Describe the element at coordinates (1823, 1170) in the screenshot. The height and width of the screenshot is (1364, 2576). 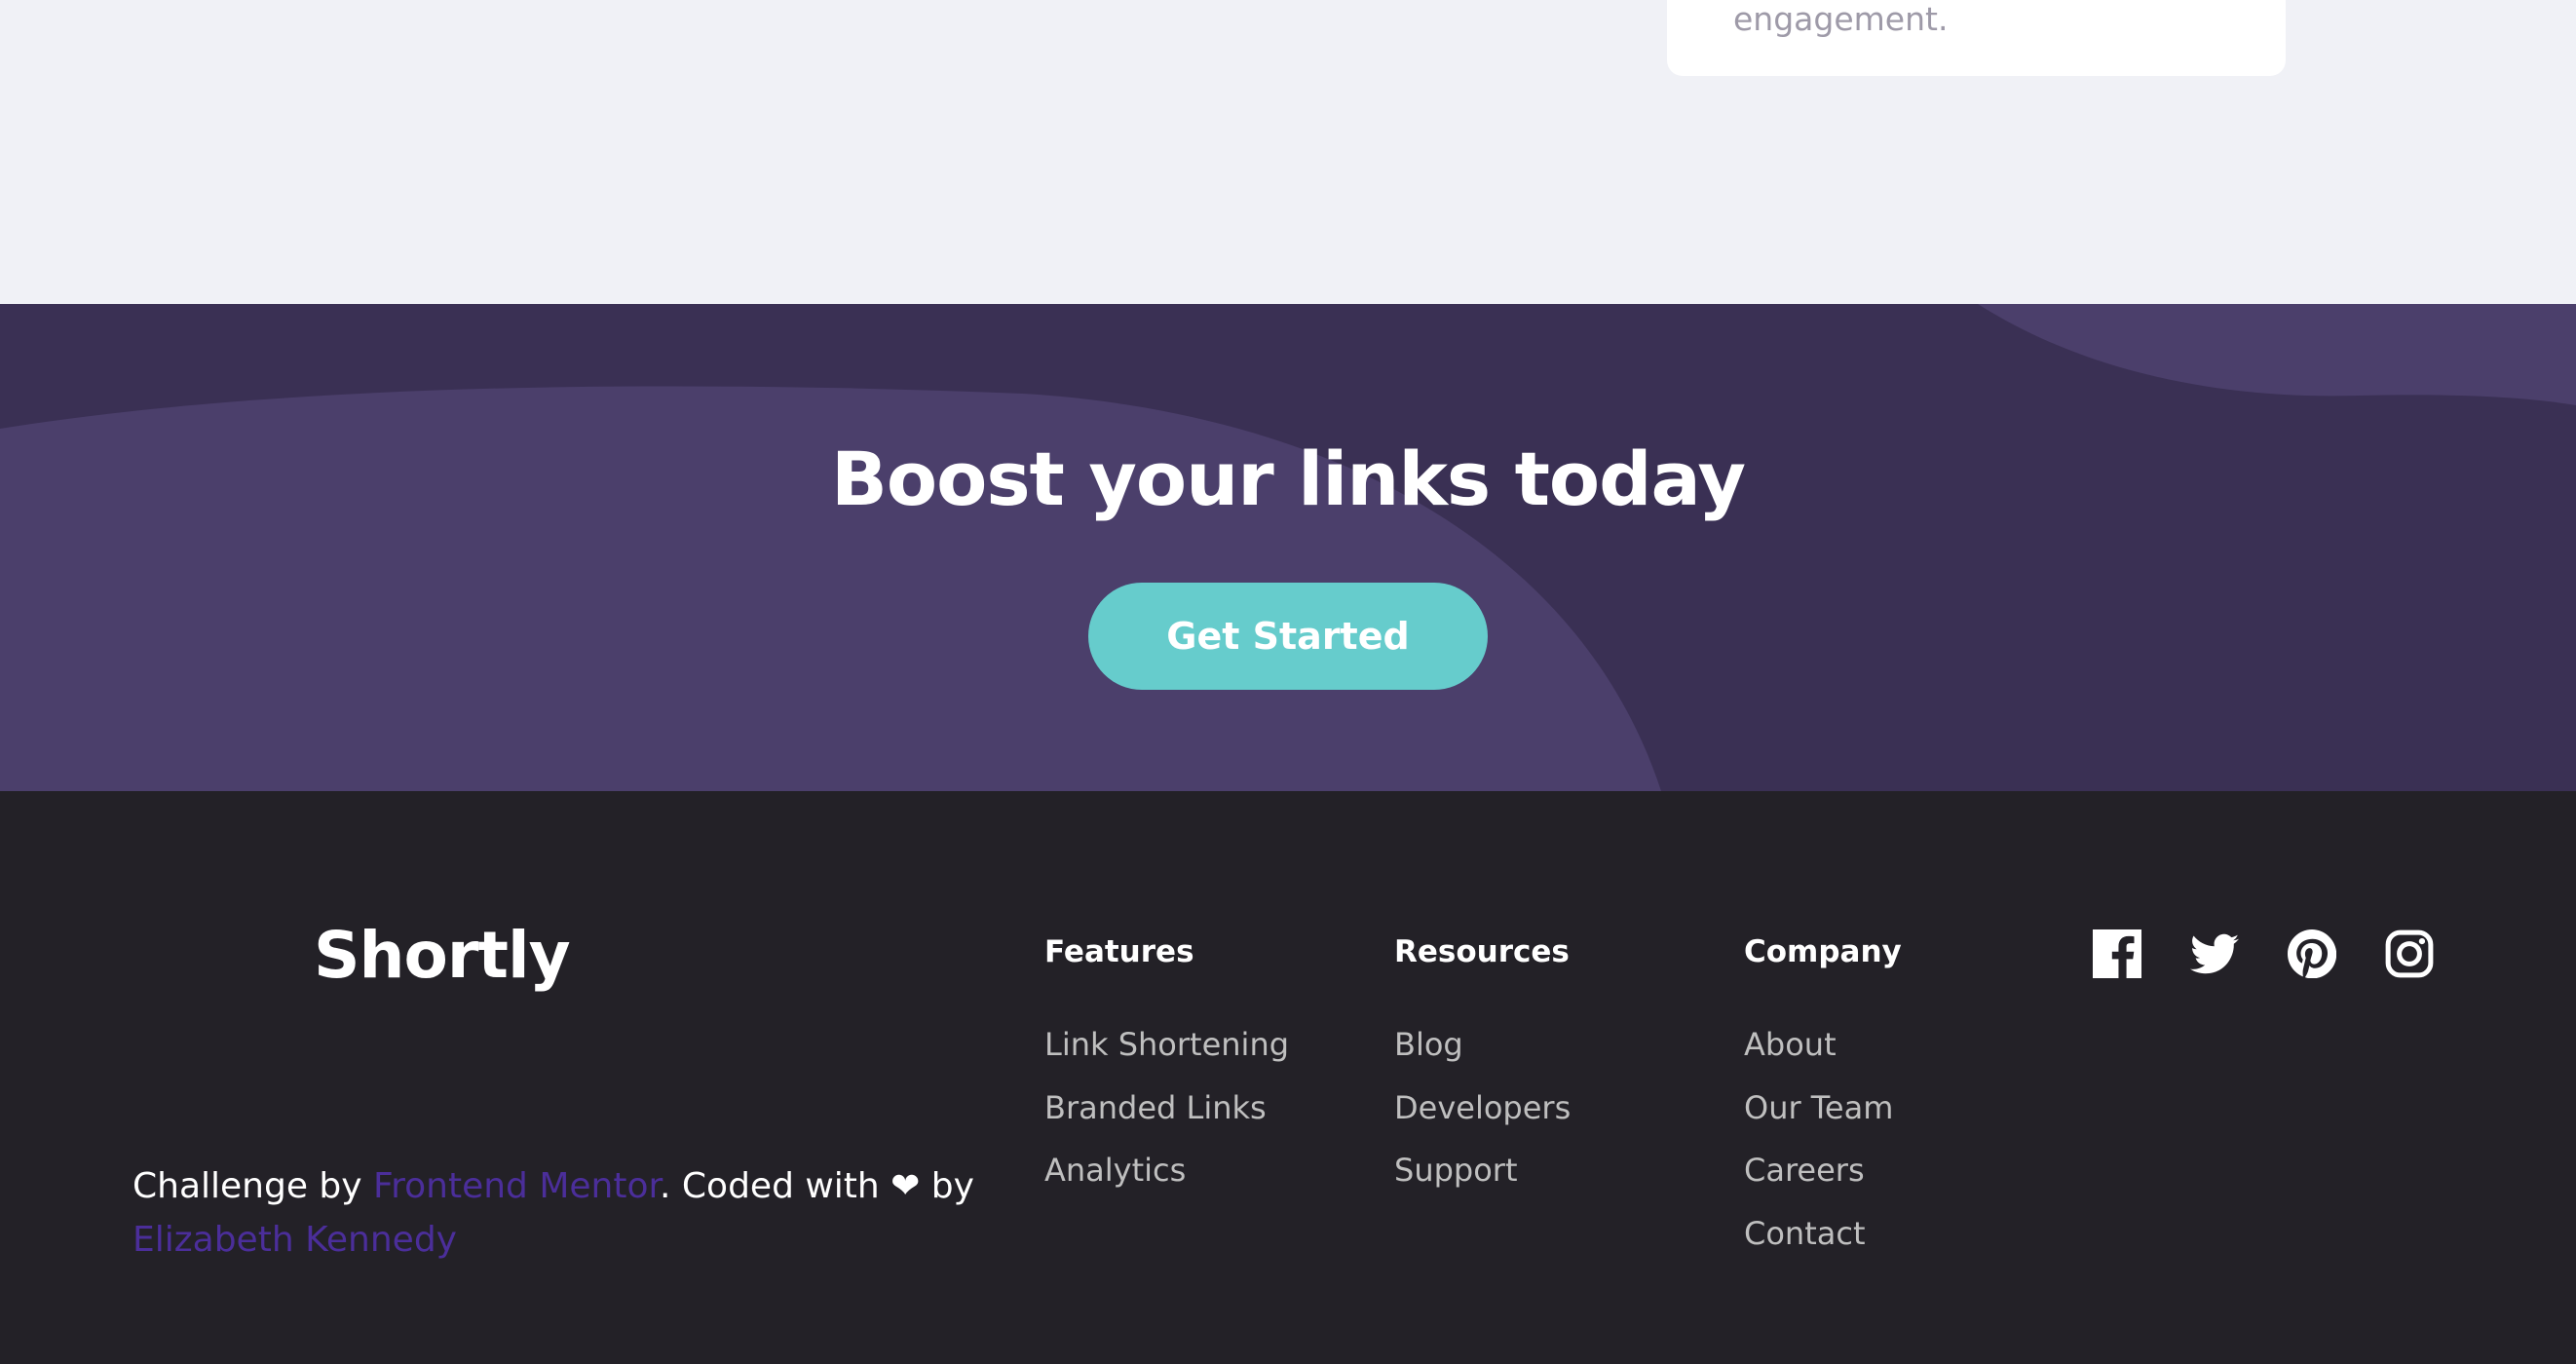
I see `footer-link-careers: Careers` at that location.